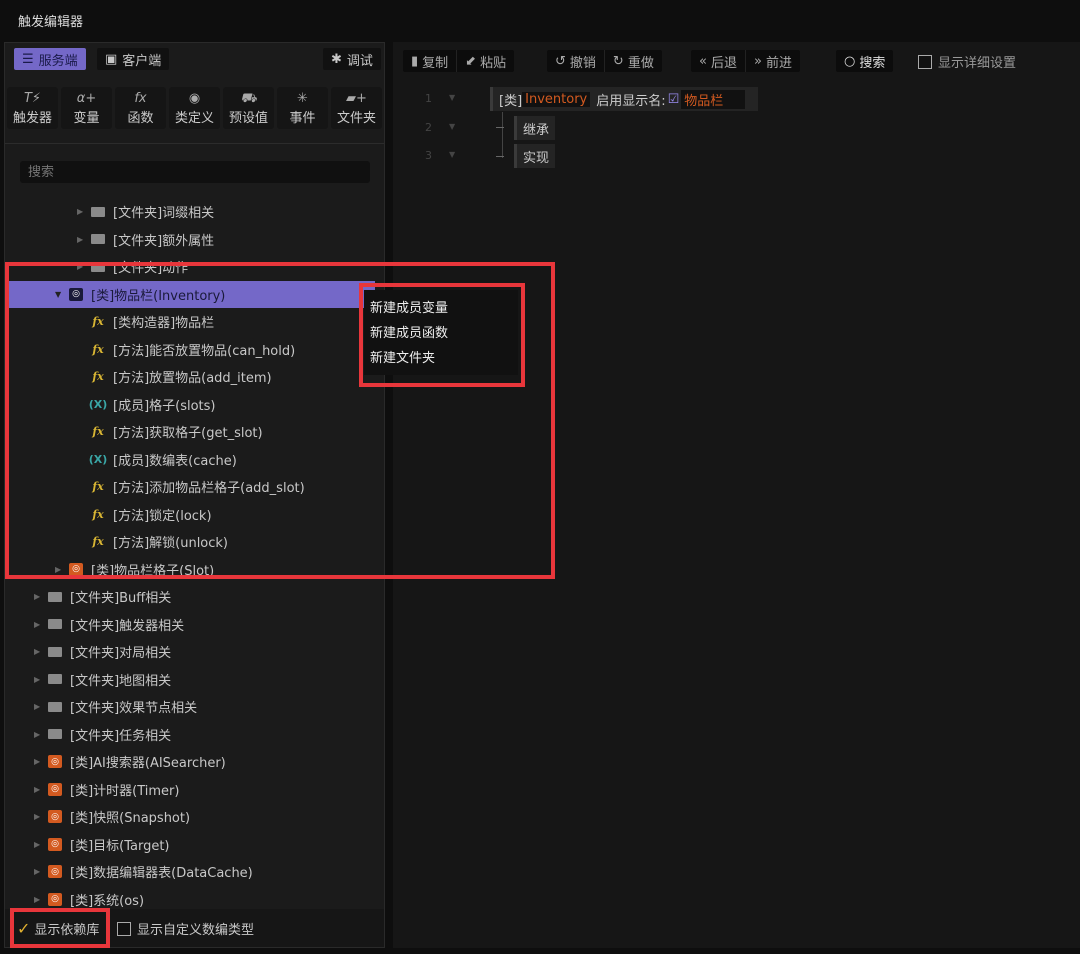  Describe the element at coordinates (32, 118) in the screenshot. I see `tool-label: 触发器` at that location.